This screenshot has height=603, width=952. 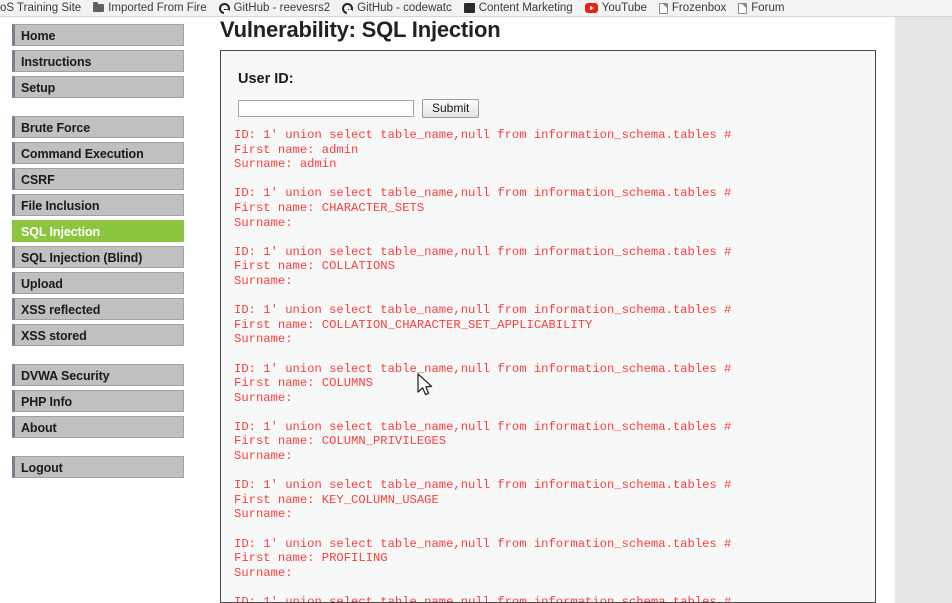 I want to click on result-first-name-line: First name: admin, so click(x=296, y=149).